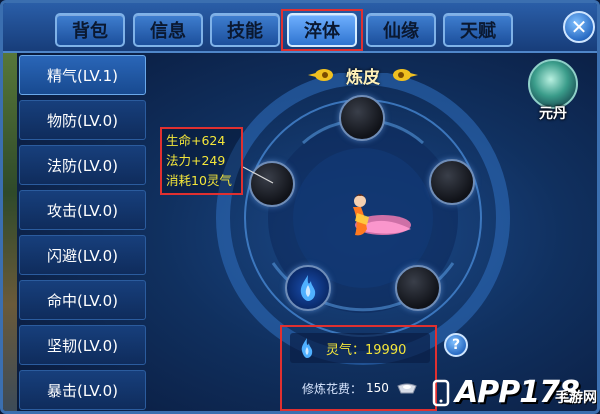 The image size is (600, 414). What do you see at coordinates (82, 210) in the screenshot?
I see `stat-item-attack: 攻击(LV.0)` at bounding box center [82, 210].